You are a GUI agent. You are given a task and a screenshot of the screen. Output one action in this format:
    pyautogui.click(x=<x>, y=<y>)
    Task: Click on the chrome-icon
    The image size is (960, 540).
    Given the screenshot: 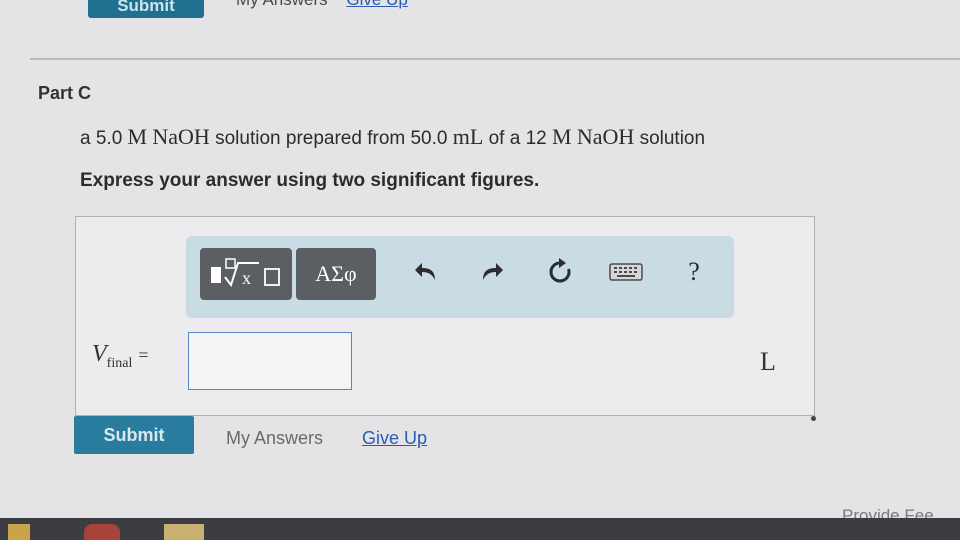 What is the action you would take?
    pyautogui.click(x=102, y=532)
    